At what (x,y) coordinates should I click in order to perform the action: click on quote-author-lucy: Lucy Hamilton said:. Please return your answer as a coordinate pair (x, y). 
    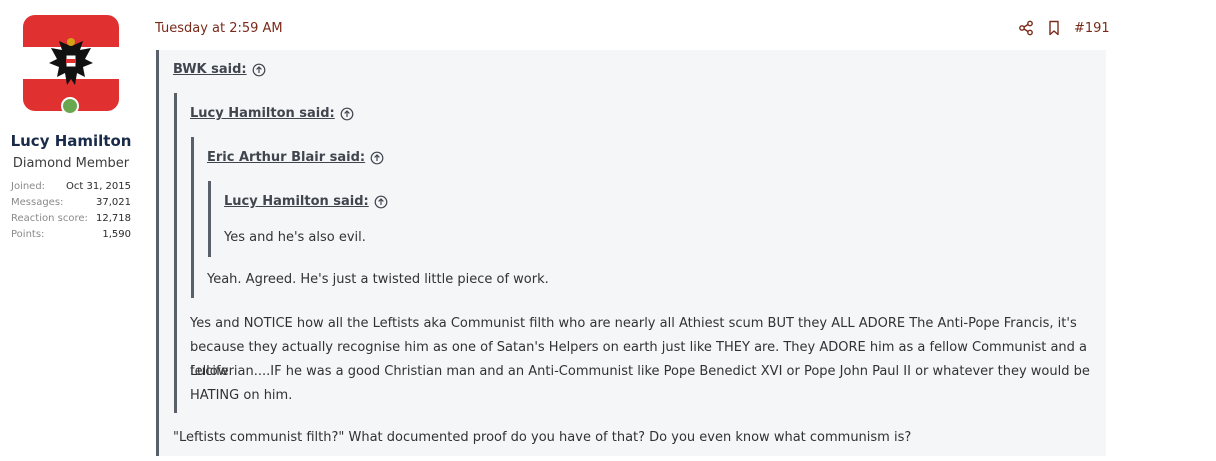
    Looking at the image, I should click on (272, 113).